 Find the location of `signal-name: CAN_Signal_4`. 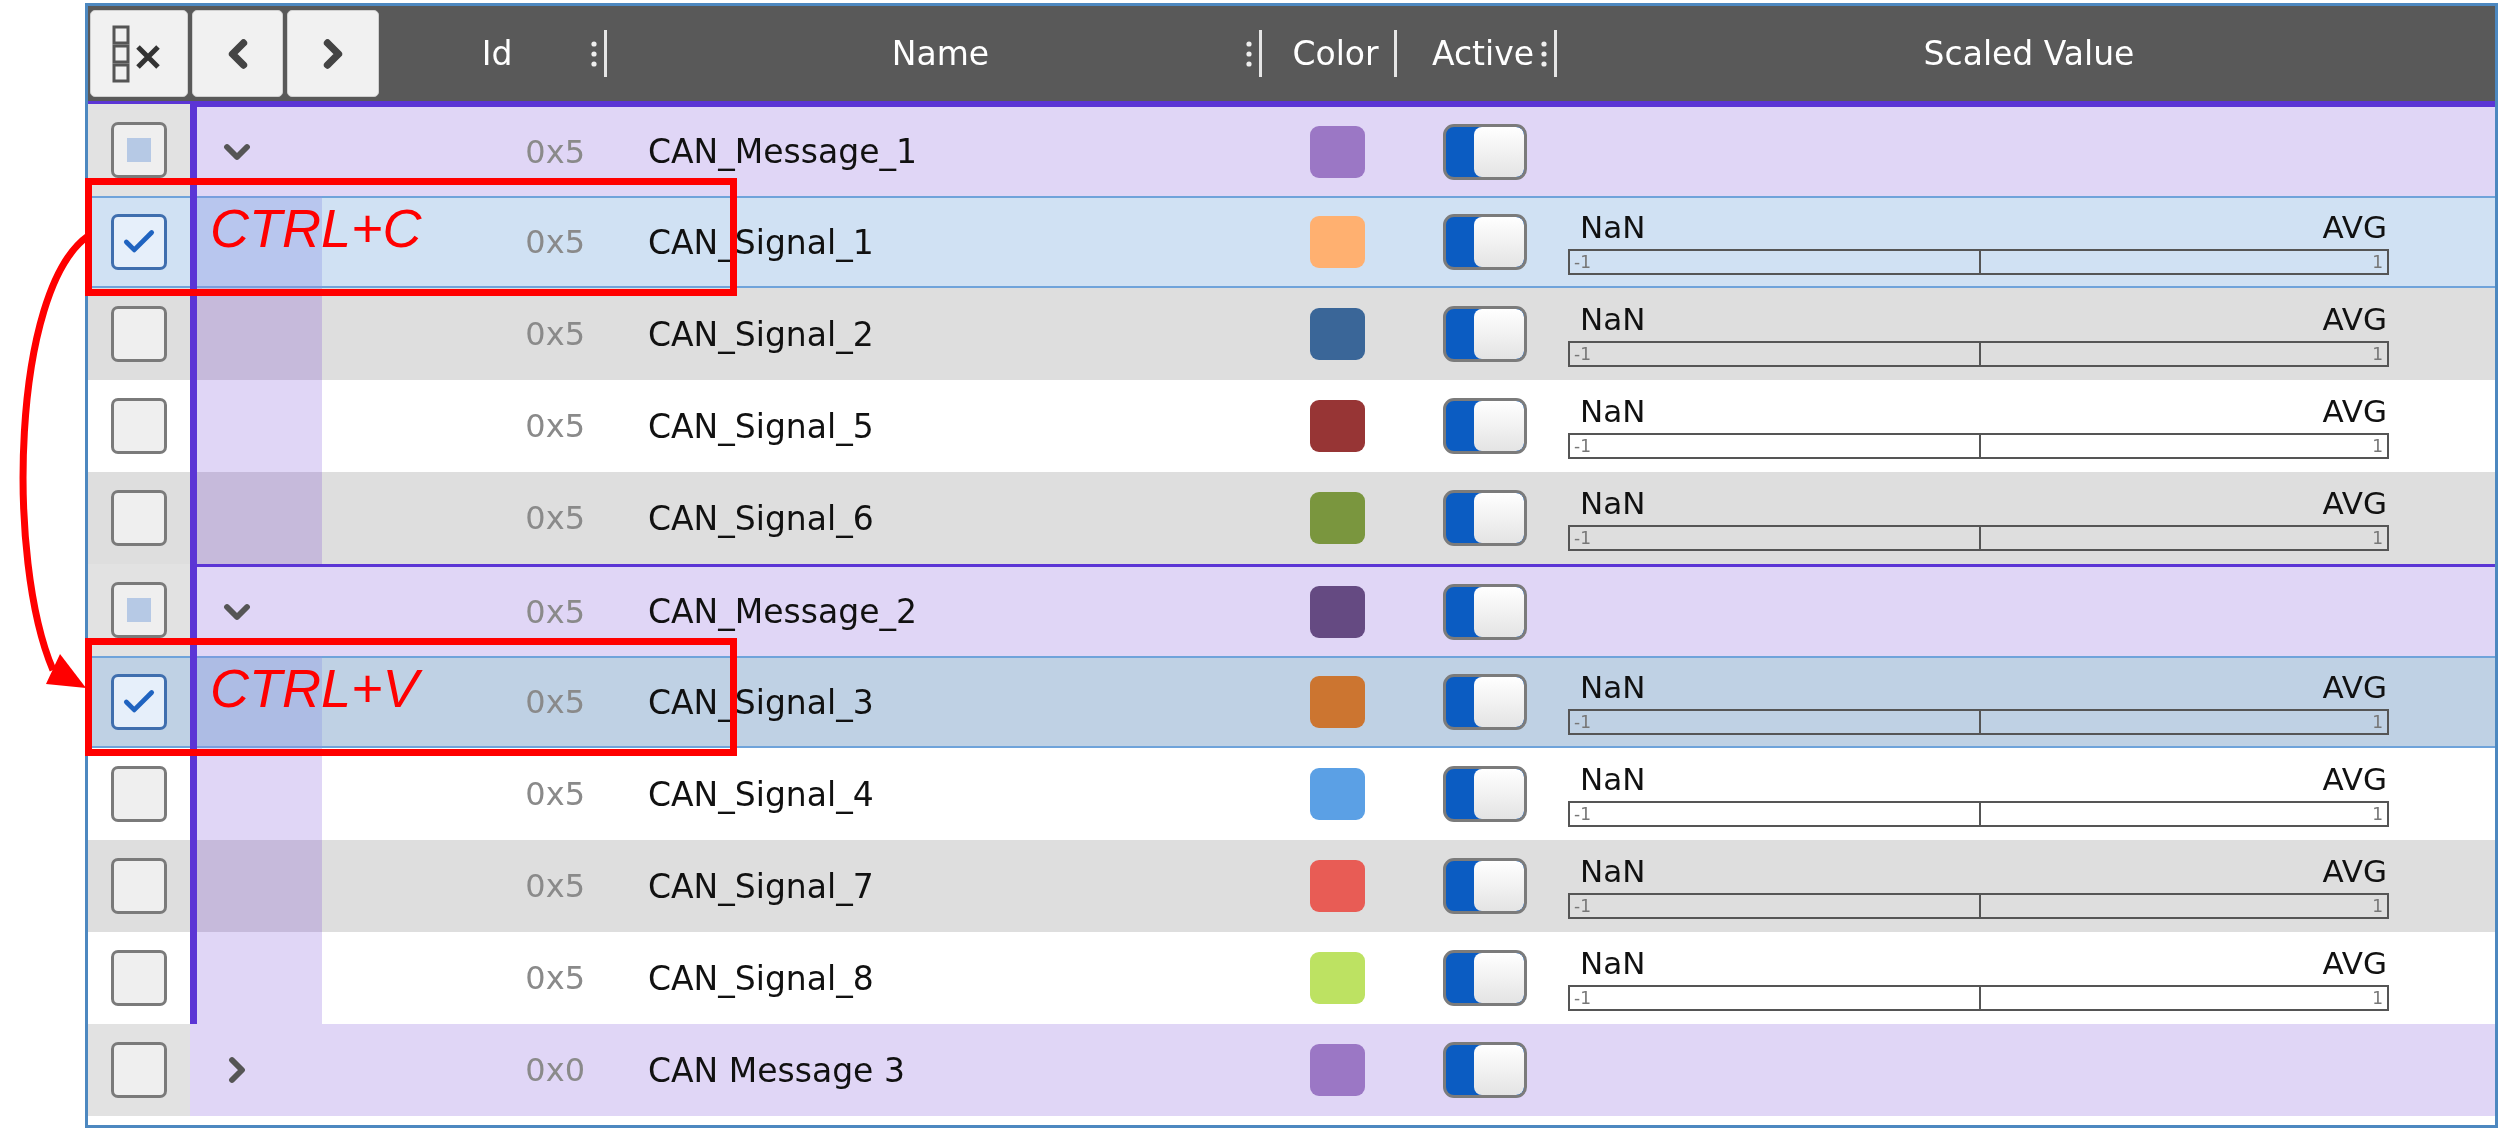

signal-name: CAN_Signal_4 is located at coordinates (761, 794).